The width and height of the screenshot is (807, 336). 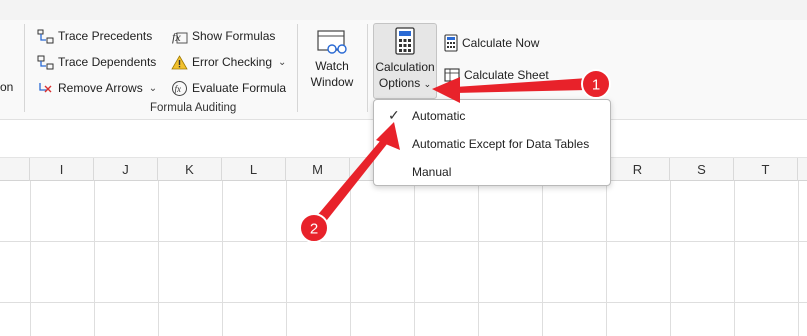 What do you see at coordinates (234, 36) in the screenshot?
I see `show-formulas-label: Show Formulas` at bounding box center [234, 36].